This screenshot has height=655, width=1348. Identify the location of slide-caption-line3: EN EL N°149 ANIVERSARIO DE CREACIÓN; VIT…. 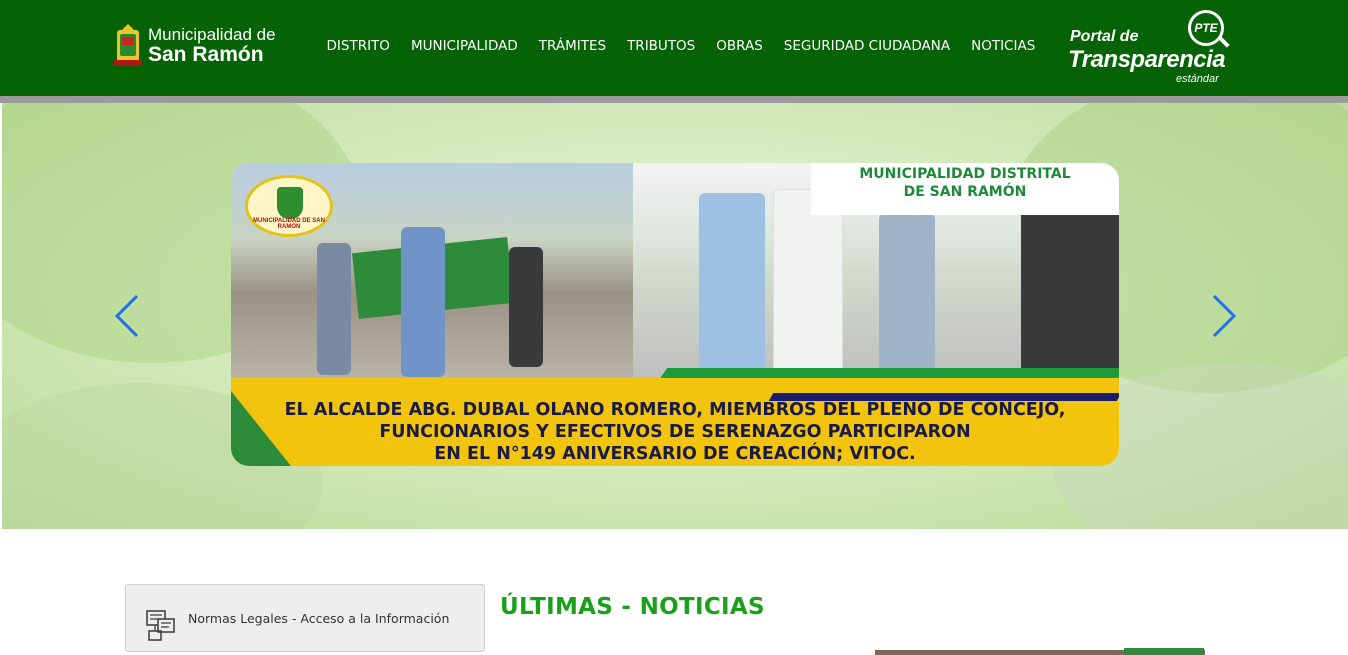
(675, 454).